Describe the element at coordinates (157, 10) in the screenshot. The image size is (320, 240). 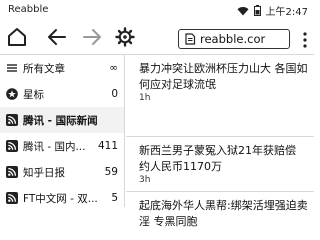
I see `status-bar: Reabble 上午2:47` at that location.